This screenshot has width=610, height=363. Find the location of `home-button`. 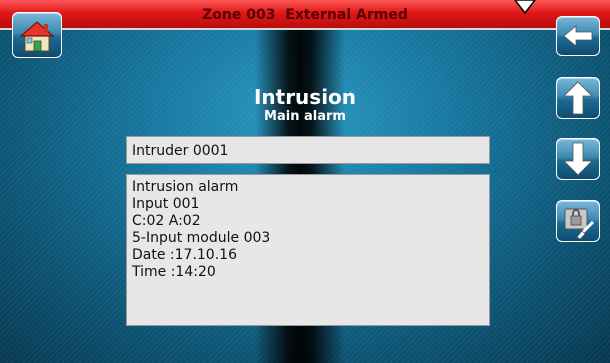

home-button is located at coordinates (37, 35).